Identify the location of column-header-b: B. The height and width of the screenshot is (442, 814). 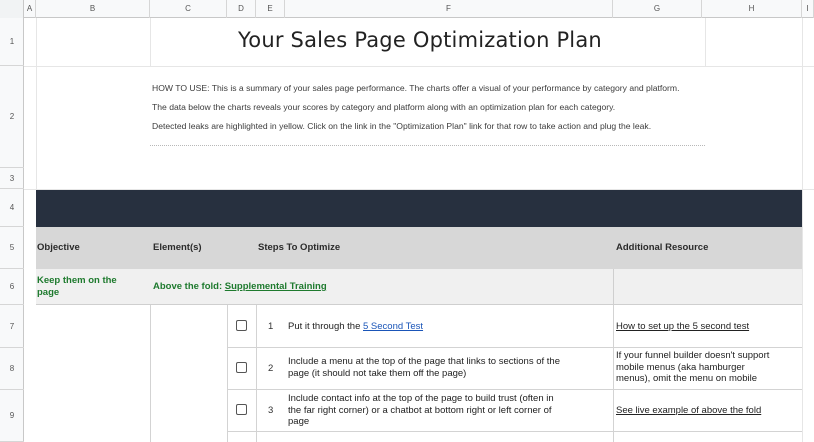
(93, 9).